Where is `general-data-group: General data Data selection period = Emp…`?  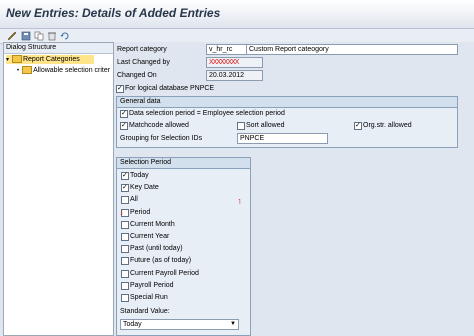
general-data-group: General data Data selection period = Emp… is located at coordinates (287, 122).